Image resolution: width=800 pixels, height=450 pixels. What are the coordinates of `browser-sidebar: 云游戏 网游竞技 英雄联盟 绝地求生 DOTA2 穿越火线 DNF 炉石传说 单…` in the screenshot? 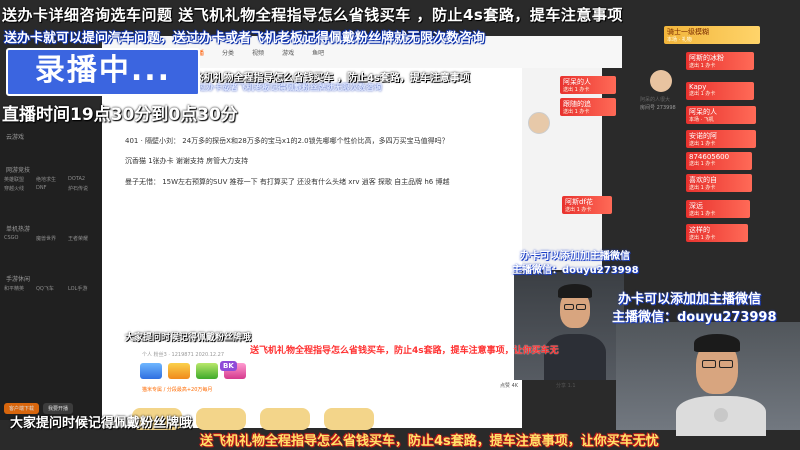 It's located at (51, 270).